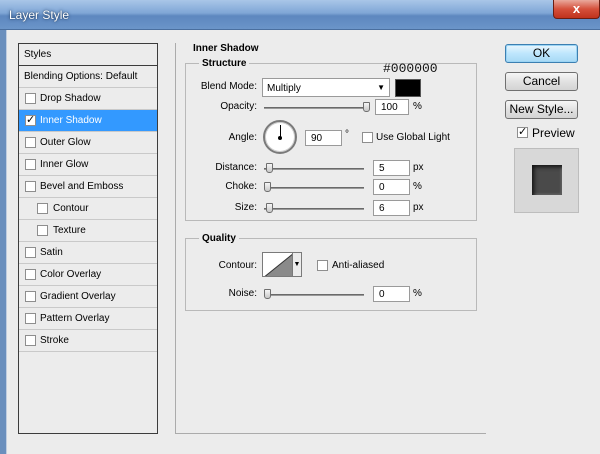  What do you see at coordinates (347, 134) in the screenshot?
I see `angle-unit: °` at bounding box center [347, 134].